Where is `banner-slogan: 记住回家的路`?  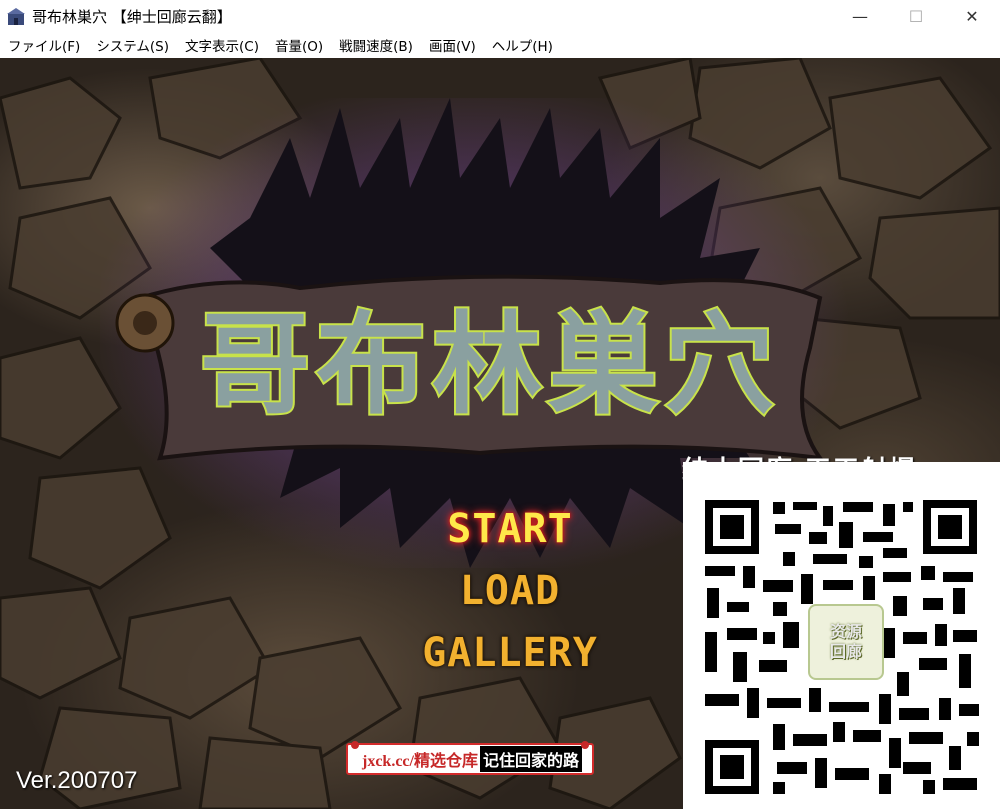
banner-slogan: 记住回家的路 is located at coordinates (530, 759).